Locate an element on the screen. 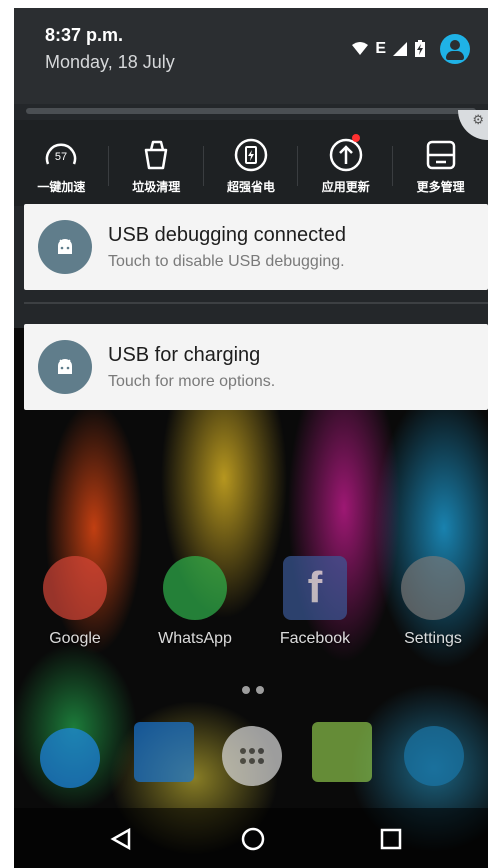 The height and width of the screenshot is (868, 493). messages-icon is located at coordinates (342, 752).